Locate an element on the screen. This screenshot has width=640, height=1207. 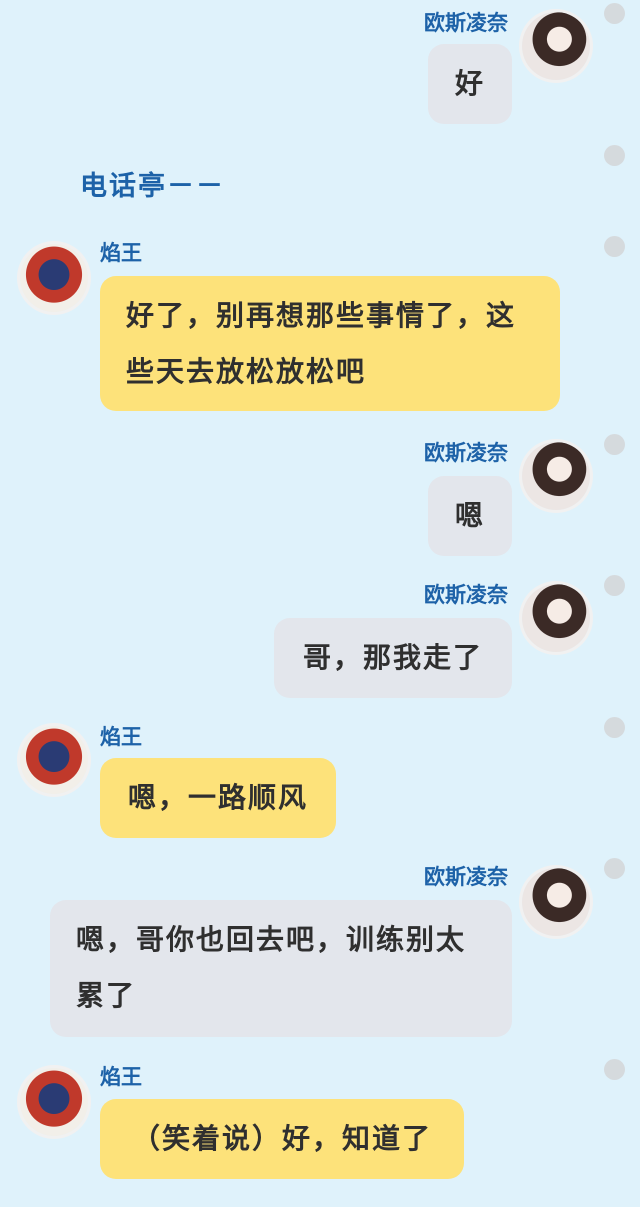
message-bubble: 好了，别再想那些事情了，这 些天去放松放松吧 is located at coordinates (330, 343).